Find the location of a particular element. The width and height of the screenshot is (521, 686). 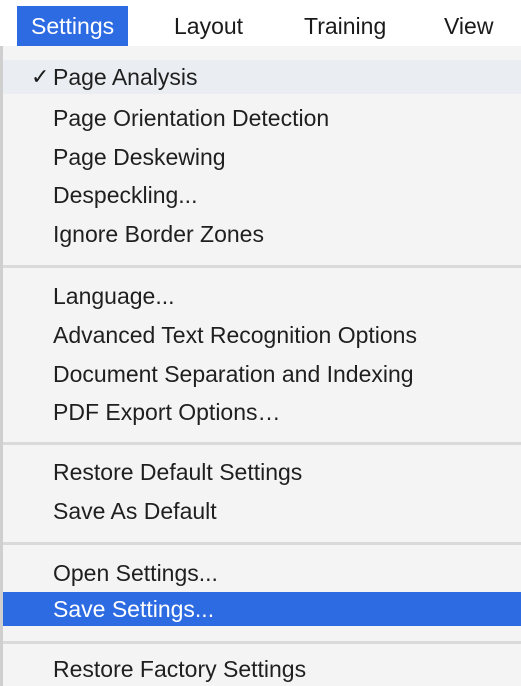

menu-item-restore-factory-settings: Restore Factory Settings is located at coordinates (262, 669).